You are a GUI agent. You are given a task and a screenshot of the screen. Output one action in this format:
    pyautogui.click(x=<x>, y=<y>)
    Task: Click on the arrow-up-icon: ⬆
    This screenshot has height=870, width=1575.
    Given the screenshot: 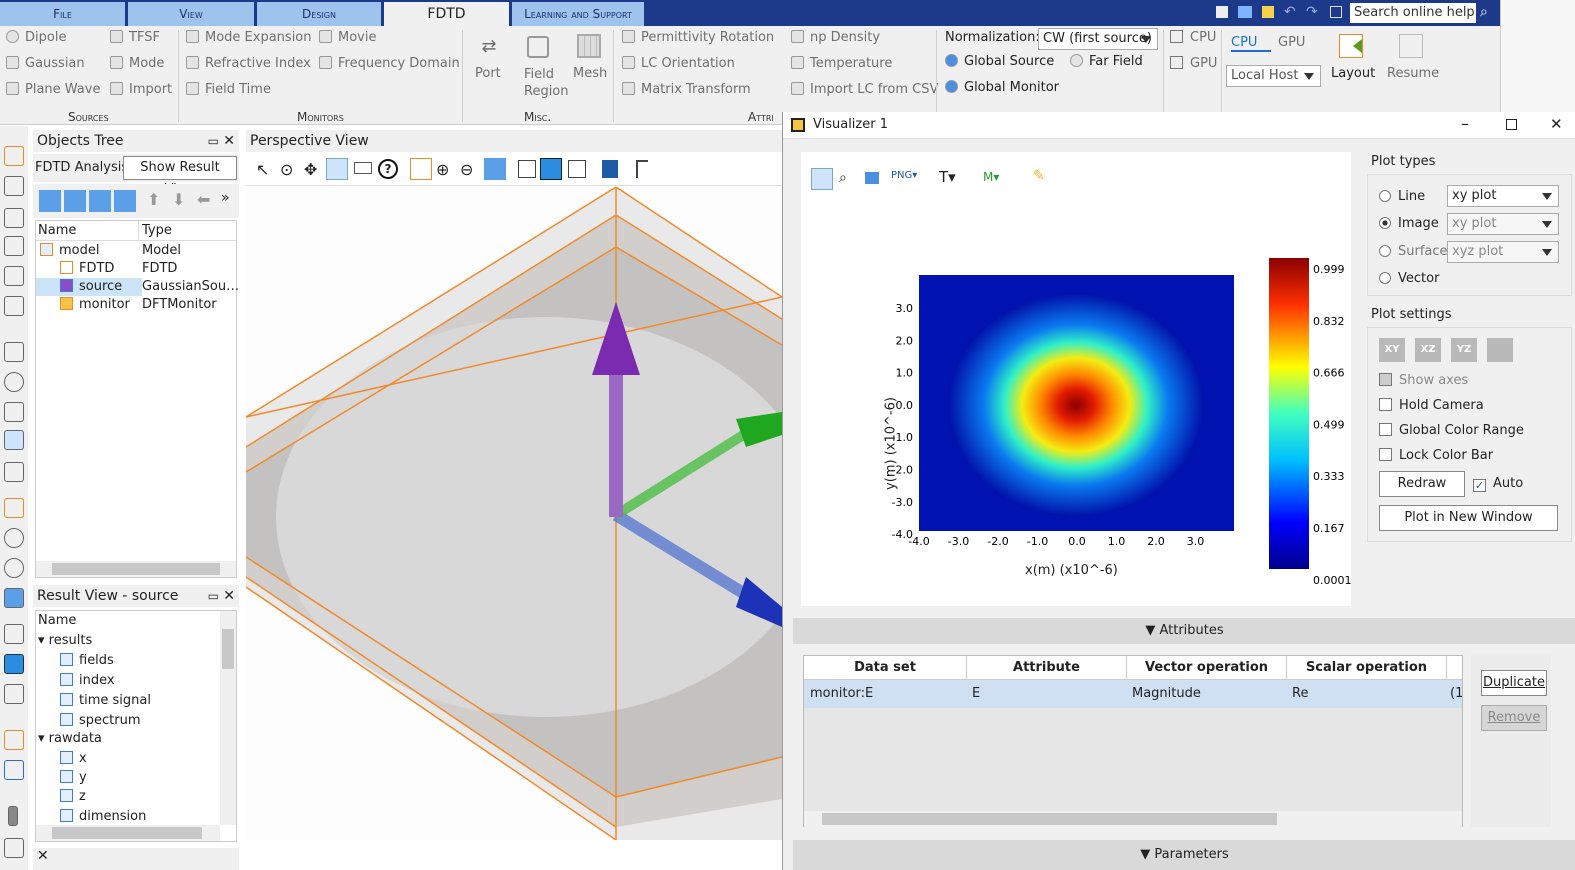 What is the action you would take?
    pyautogui.click(x=153, y=199)
    